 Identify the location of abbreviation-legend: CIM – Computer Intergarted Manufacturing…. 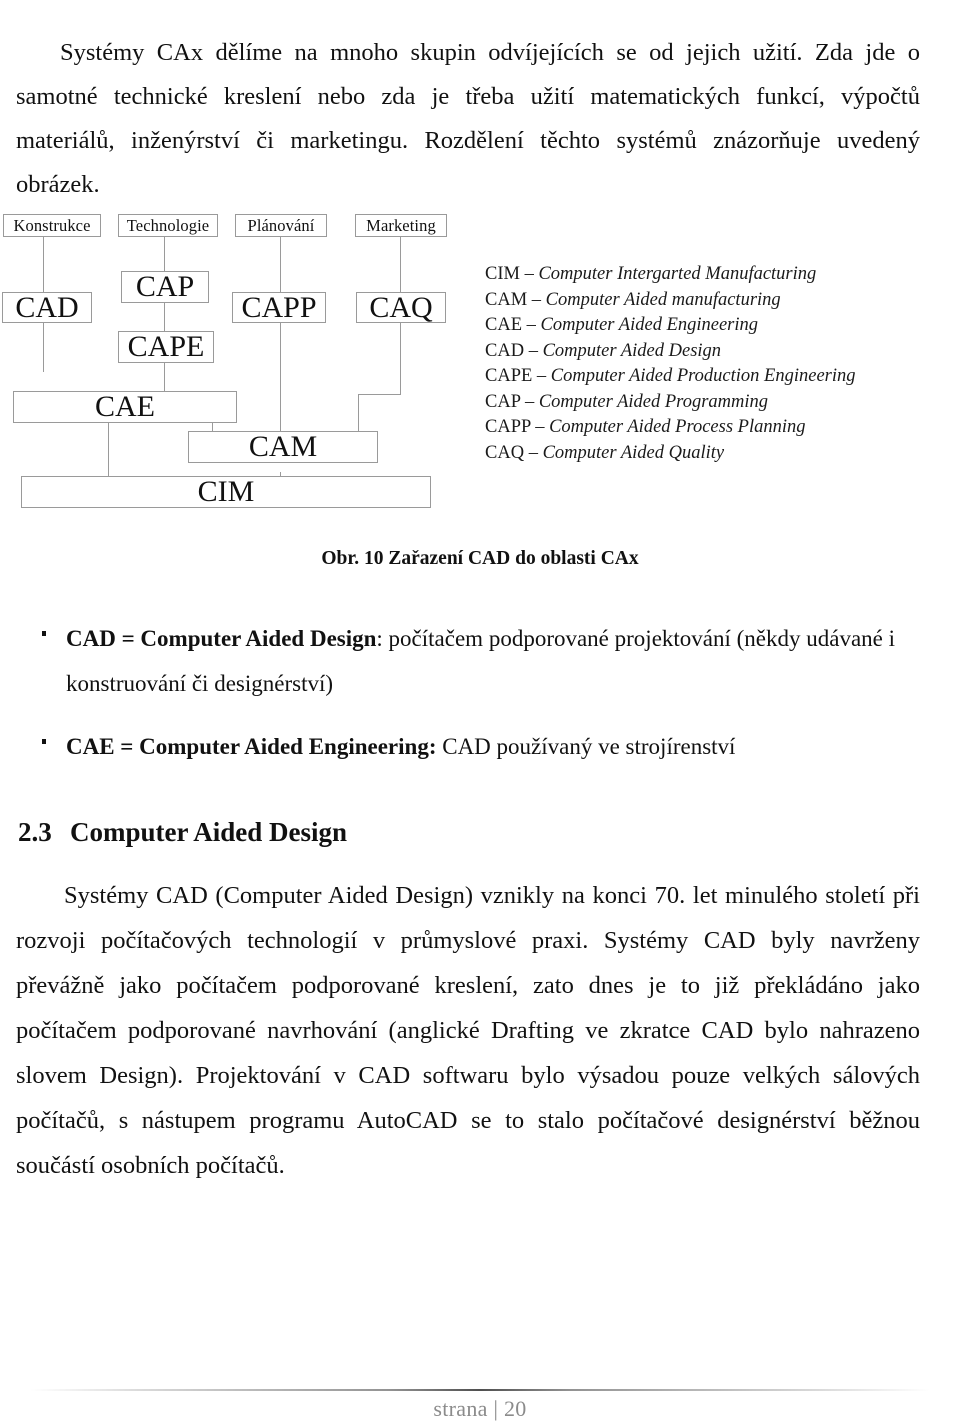
(705, 364).